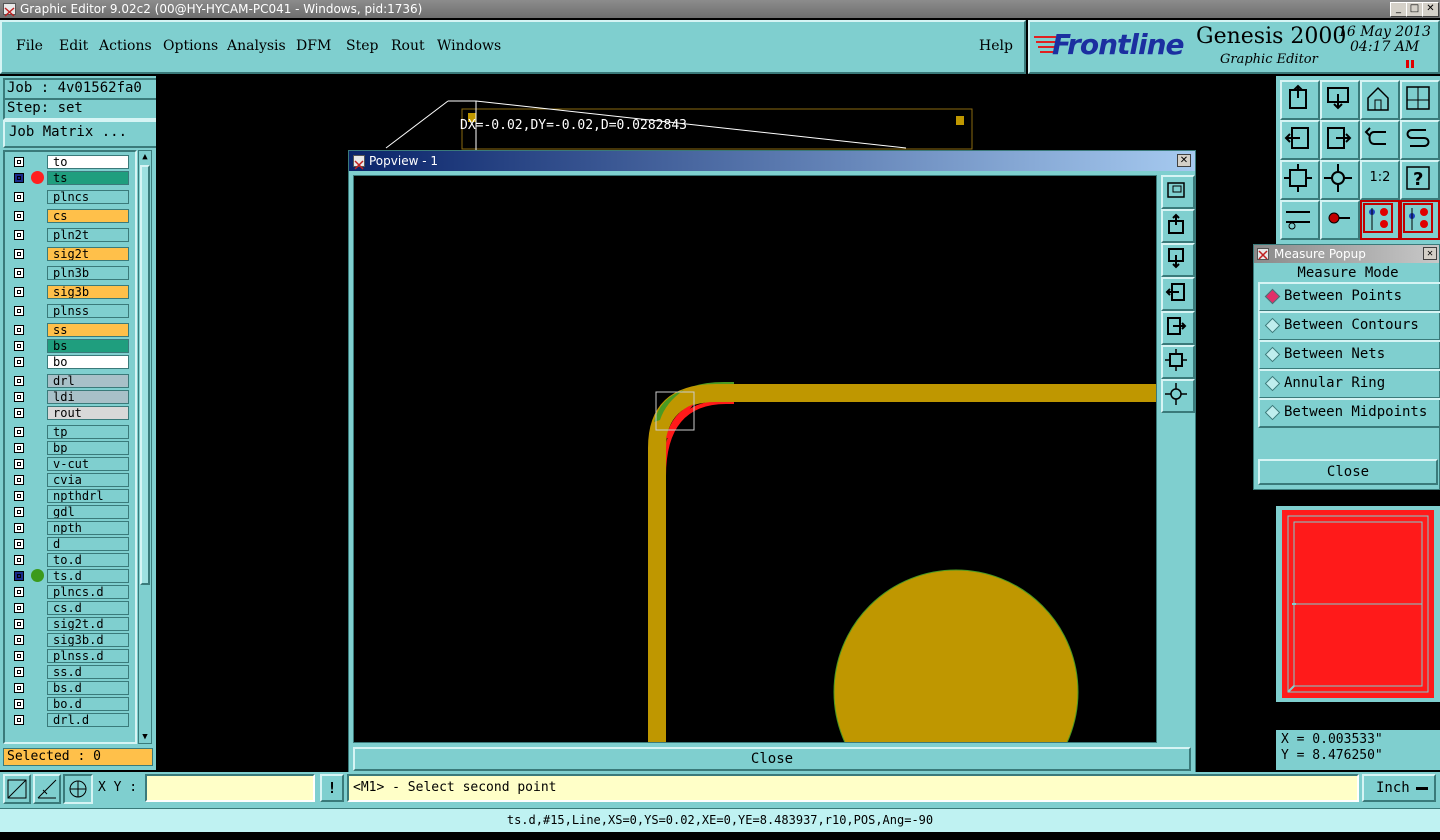  Describe the element at coordinates (88, 273) in the screenshot. I see `layer-name: pln3b` at that location.